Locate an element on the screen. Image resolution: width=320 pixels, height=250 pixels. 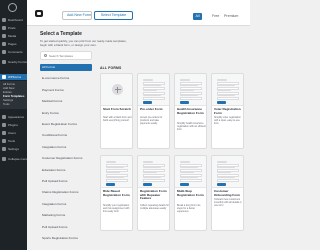
category-label: Entry Forms is located at coordinates (50, 112).